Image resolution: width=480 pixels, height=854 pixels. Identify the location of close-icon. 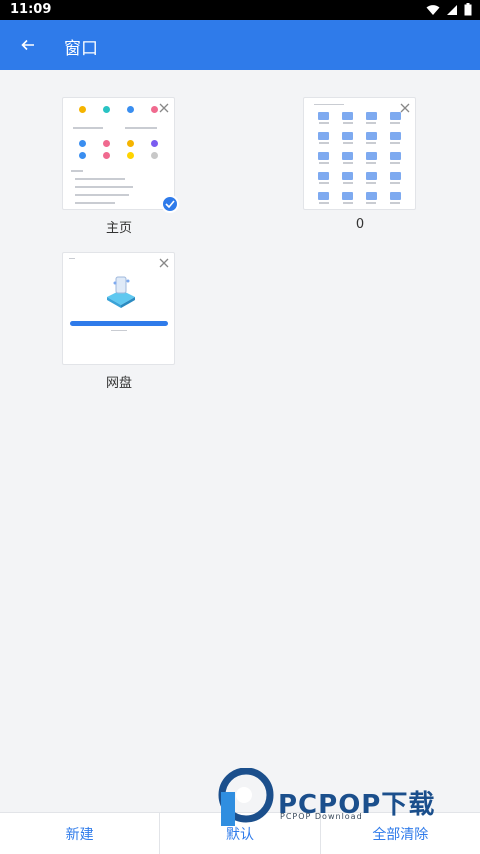
(164, 263).